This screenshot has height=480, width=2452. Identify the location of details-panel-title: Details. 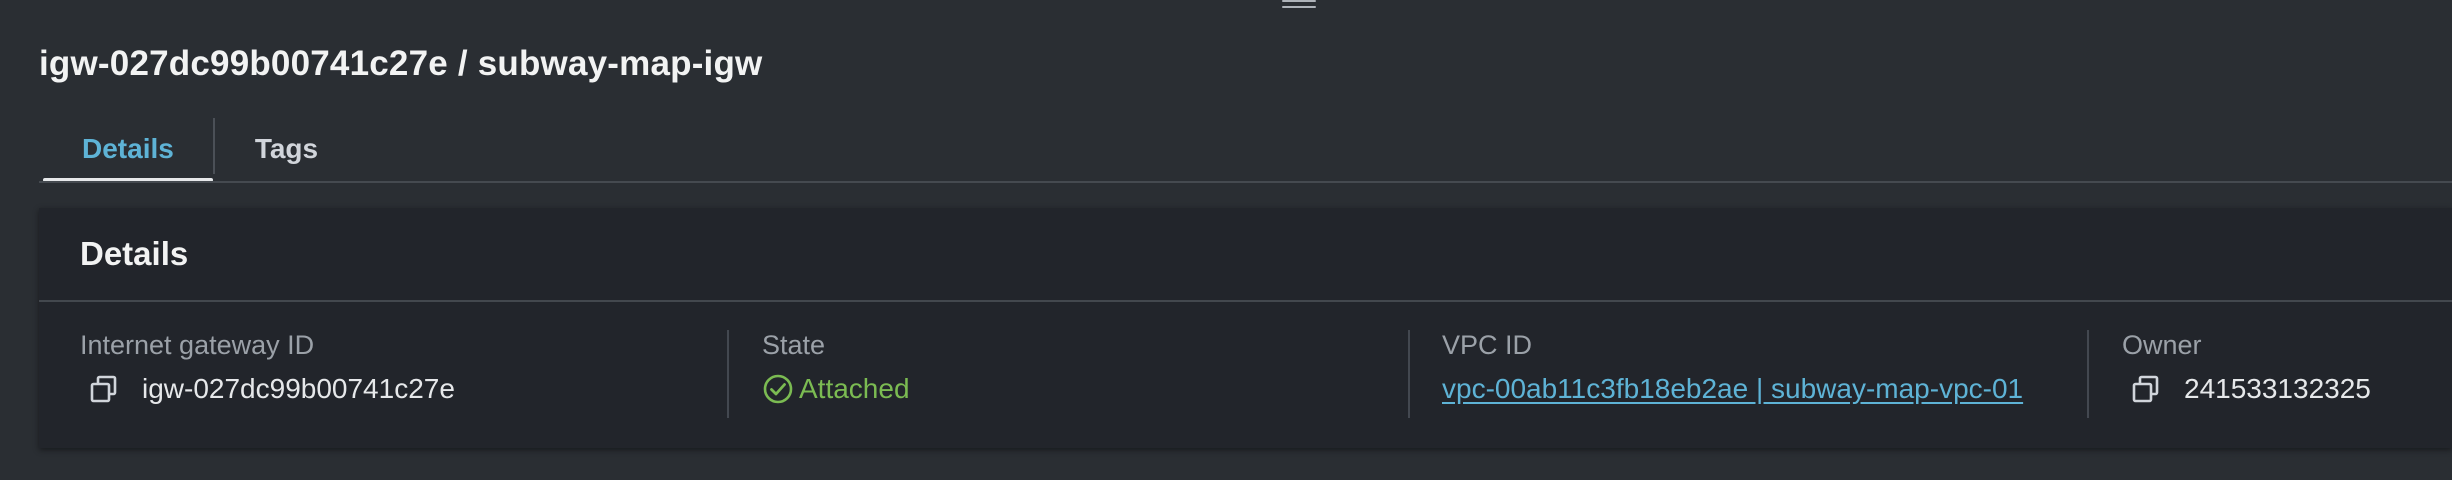
(134, 253).